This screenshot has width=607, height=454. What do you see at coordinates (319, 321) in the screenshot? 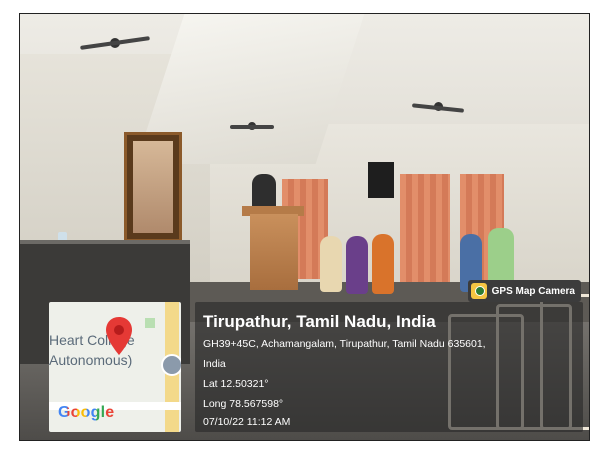
I see `location-title: Tirupathur, Tamil Nadu, India` at bounding box center [319, 321].